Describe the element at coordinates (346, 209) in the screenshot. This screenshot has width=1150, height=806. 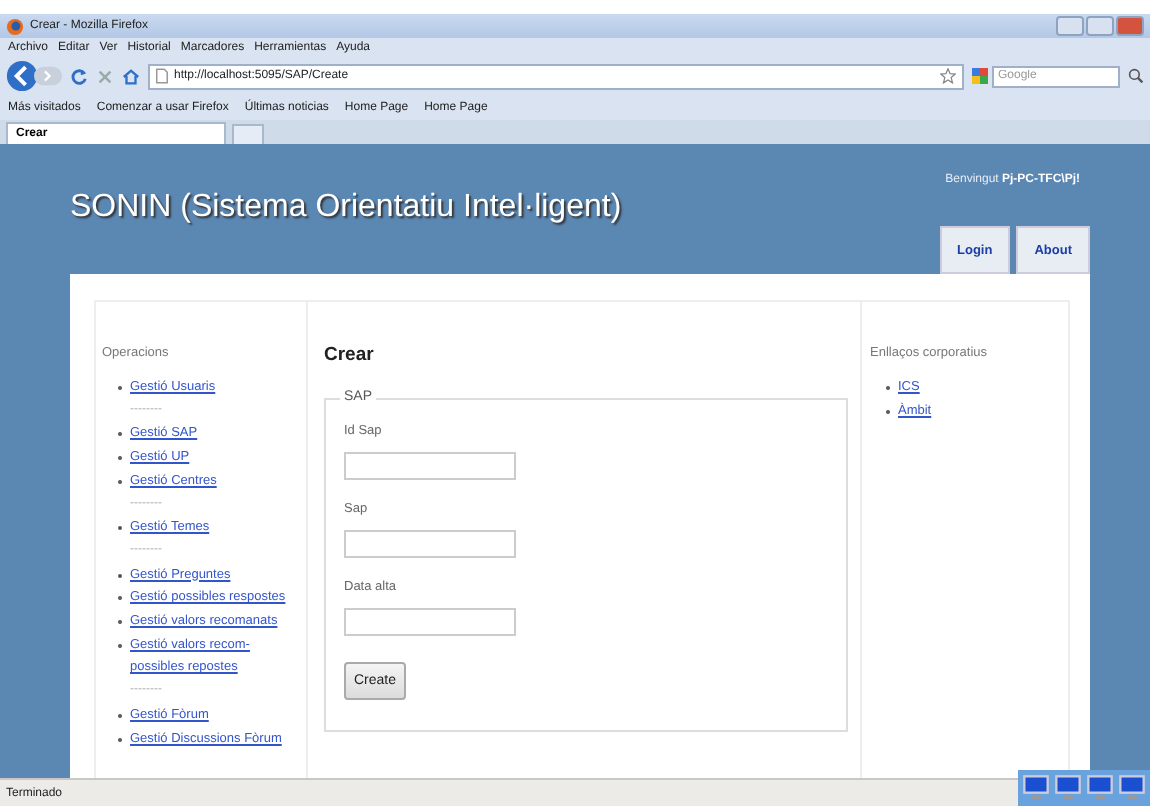
I see `site-title: SONIN (Sistema Orientatiu Intel·ligent)` at that location.